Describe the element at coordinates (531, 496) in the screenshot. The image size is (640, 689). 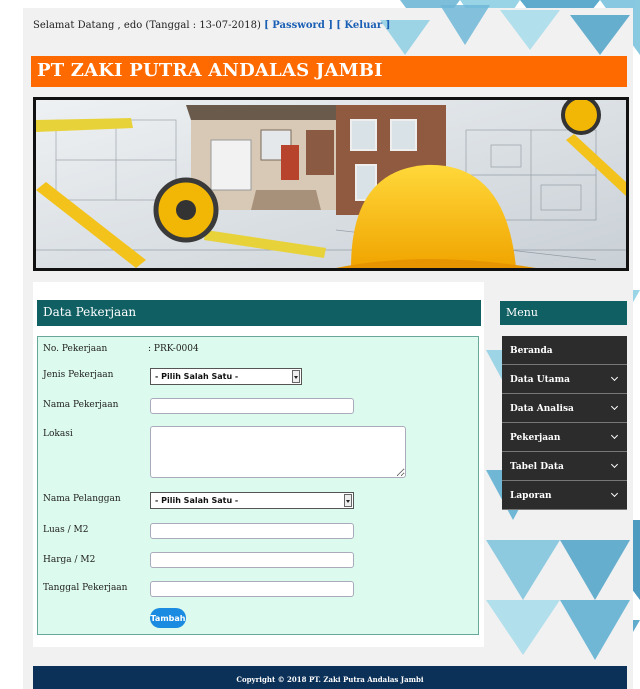
I see `menu-item-label: Laporan` at that location.